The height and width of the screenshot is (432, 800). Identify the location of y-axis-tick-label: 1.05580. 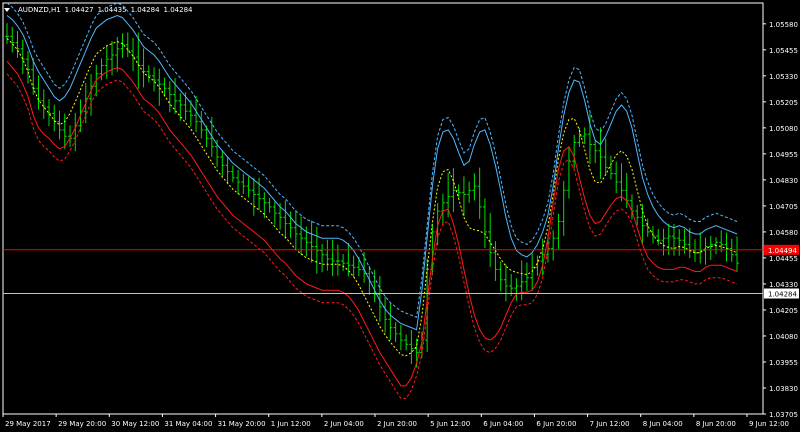
(783, 25).